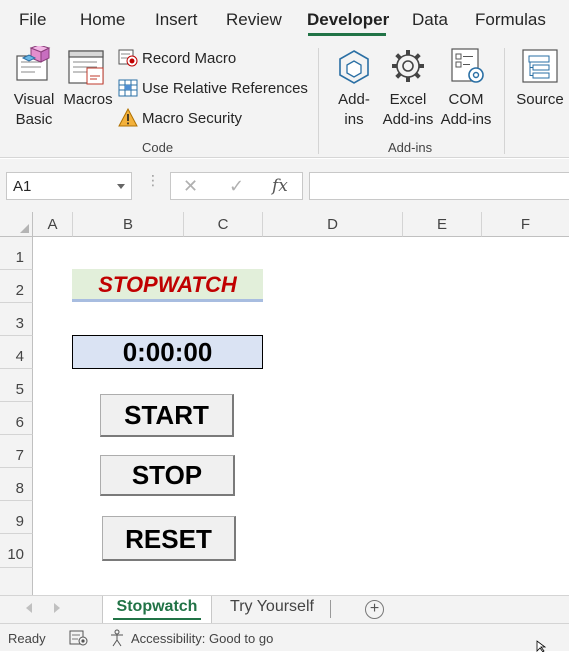 The height and width of the screenshot is (652, 569). I want to click on tab-formulas: Formulas, so click(510, 20).